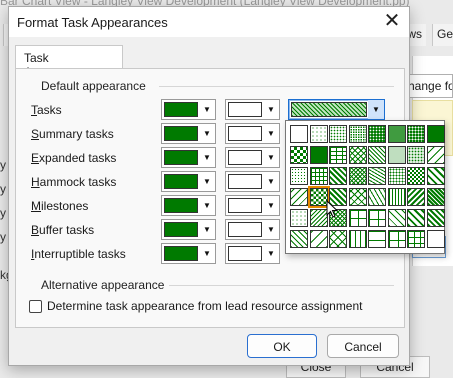 This screenshot has height=378, width=453. What do you see at coordinates (357, 197) in the screenshot?
I see `pattern-swatch-diag-cross-light` at bounding box center [357, 197].